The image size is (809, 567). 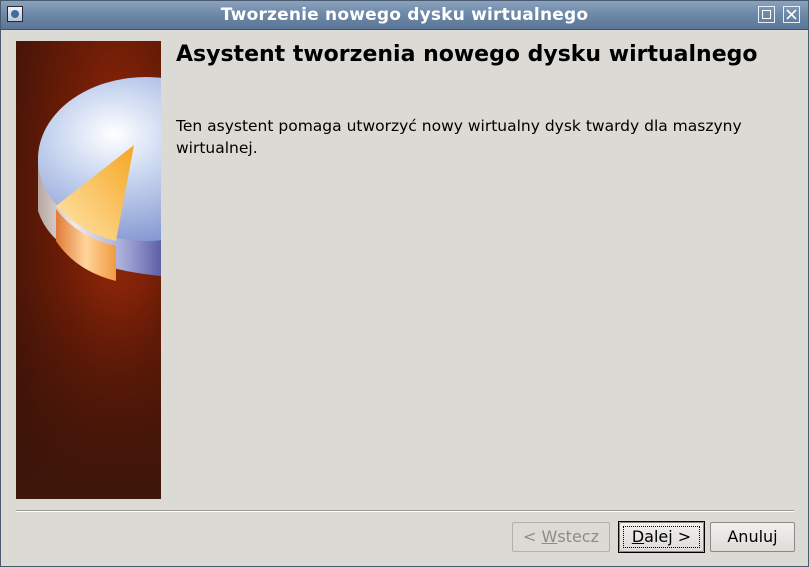 I want to click on title-bar: Tworzenie nowego dysku wirtualnego, so click(x=404, y=15).